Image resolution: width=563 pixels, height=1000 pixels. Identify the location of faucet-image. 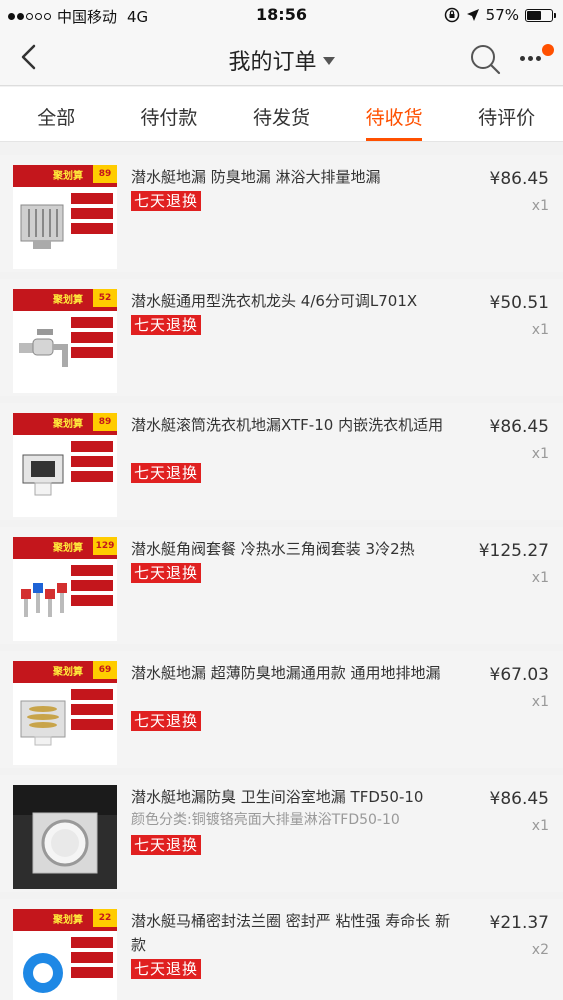
(43, 348).